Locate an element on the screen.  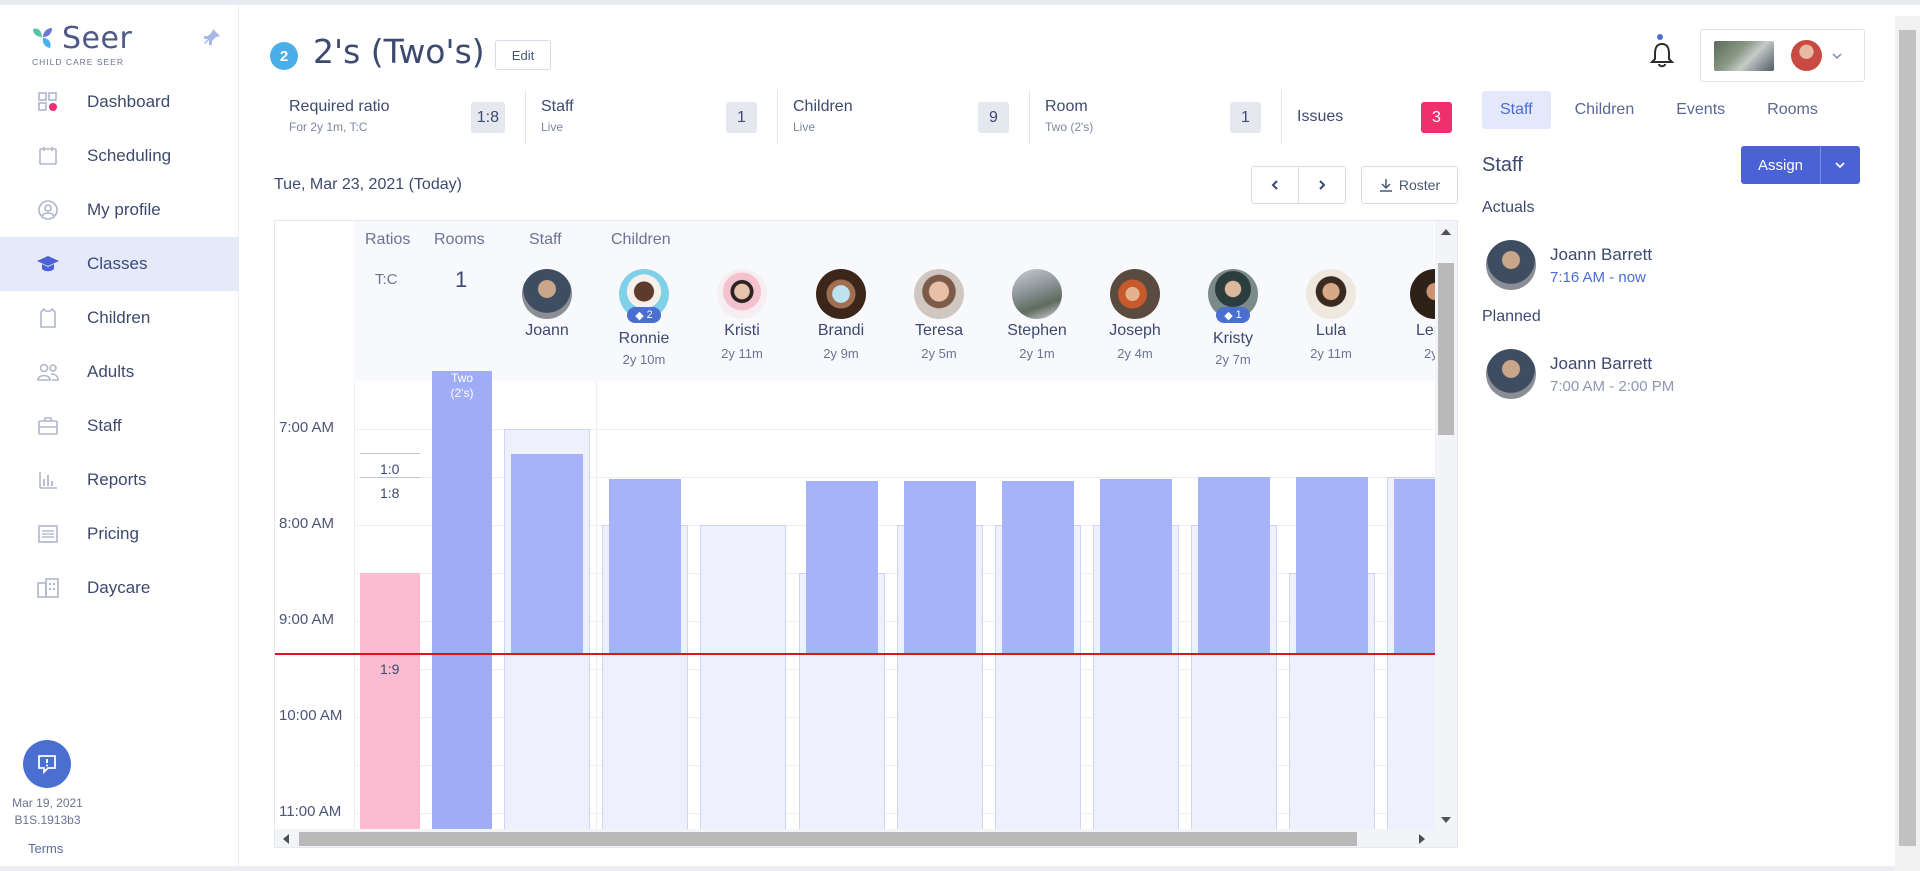
child-column-lula: Lula 2y 11m is located at coordinates (1331, 315).